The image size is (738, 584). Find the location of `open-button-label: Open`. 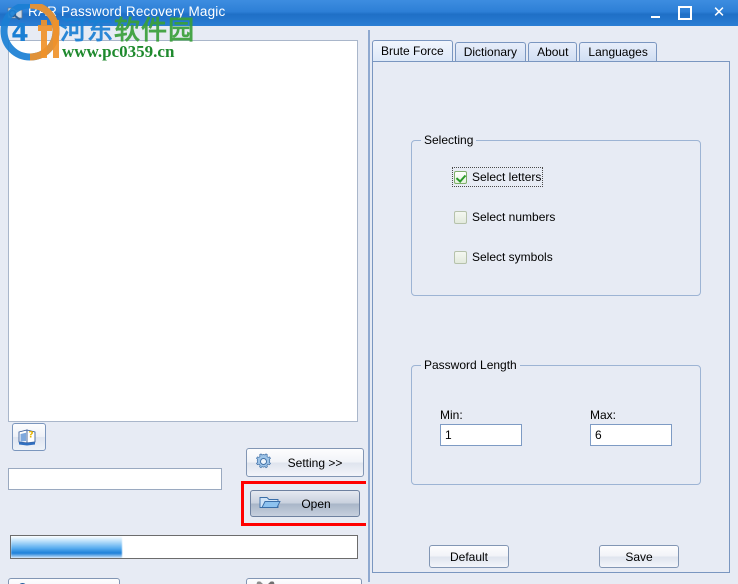

open-button-label: Open is located at coordinates (316, 503).